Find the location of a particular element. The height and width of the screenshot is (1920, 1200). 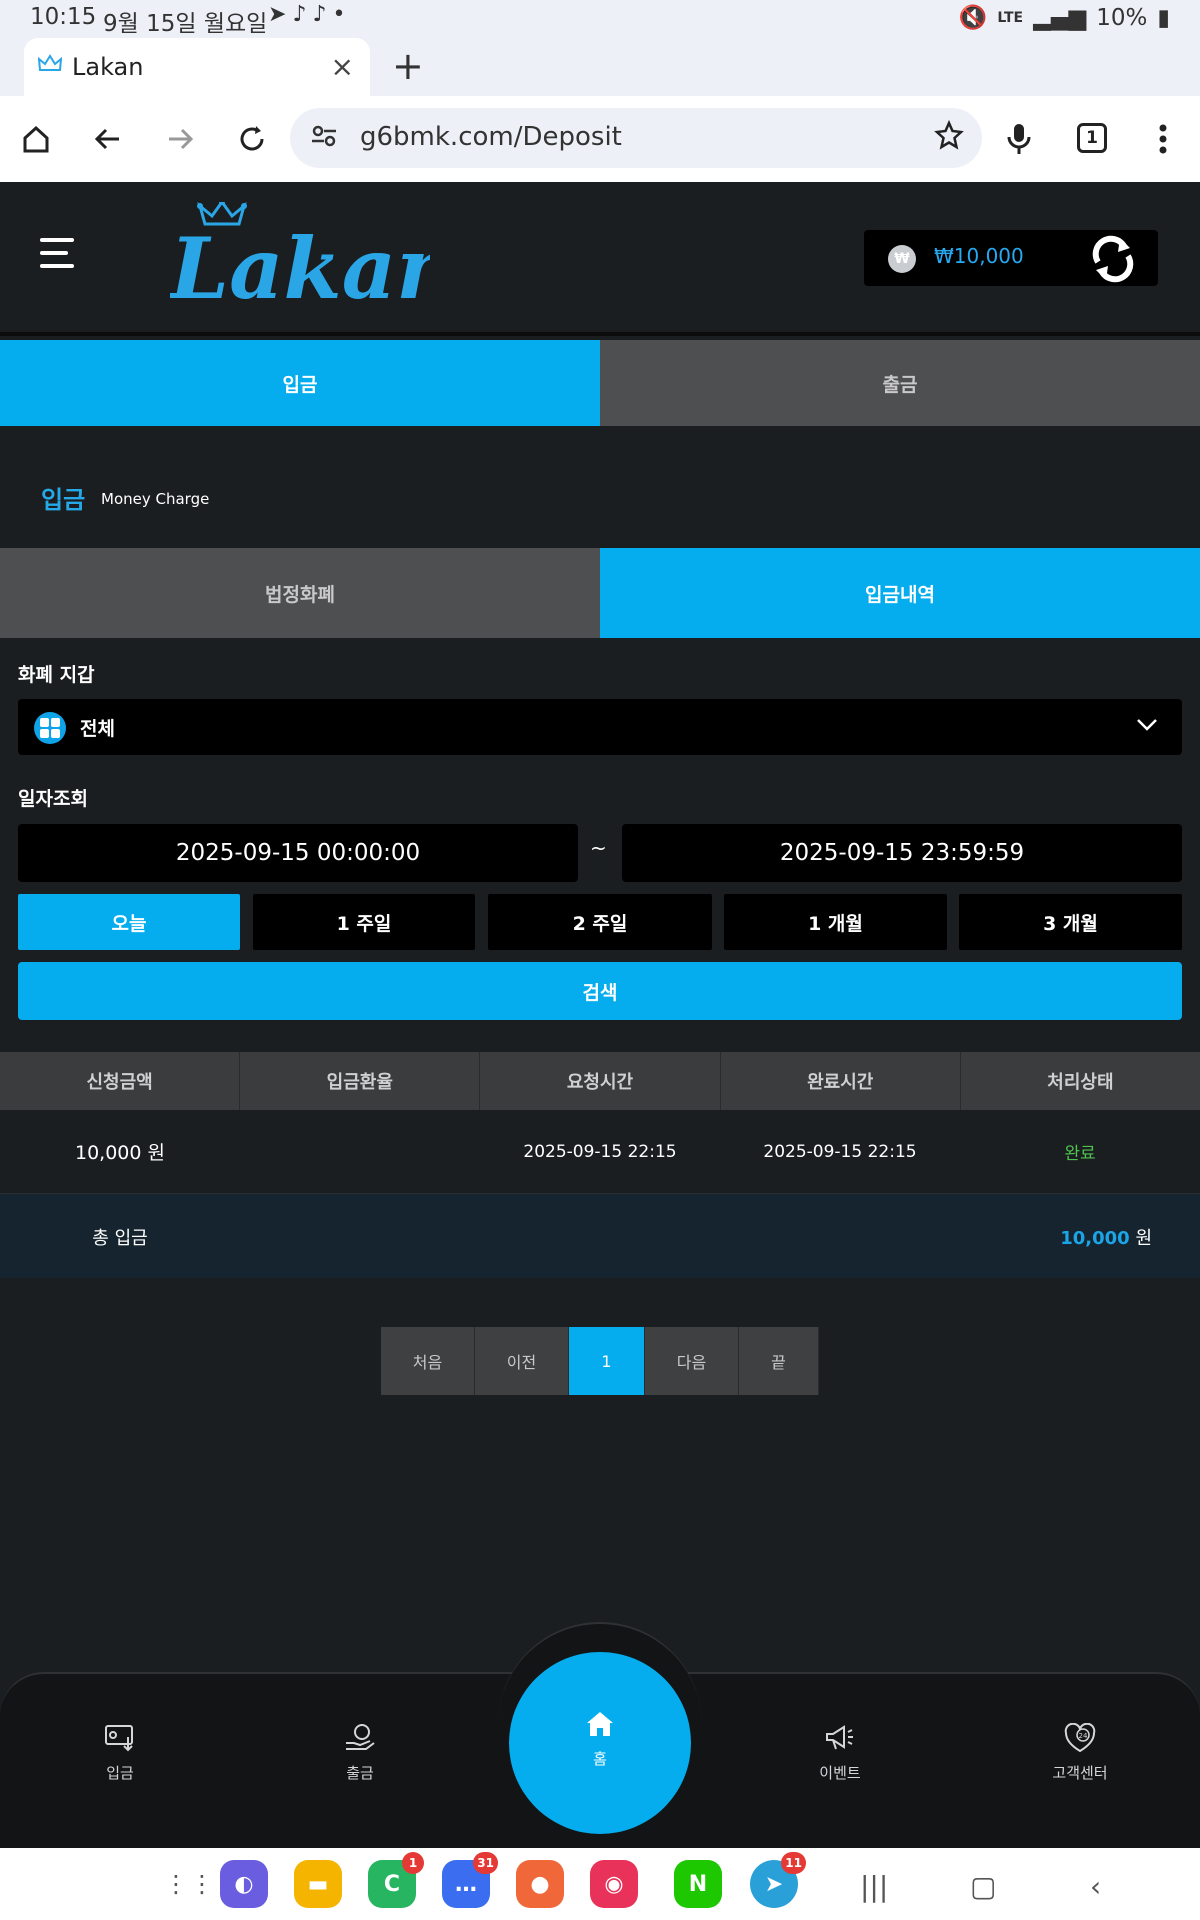

chevron-down-icon is located at coordinates (1147, 726).